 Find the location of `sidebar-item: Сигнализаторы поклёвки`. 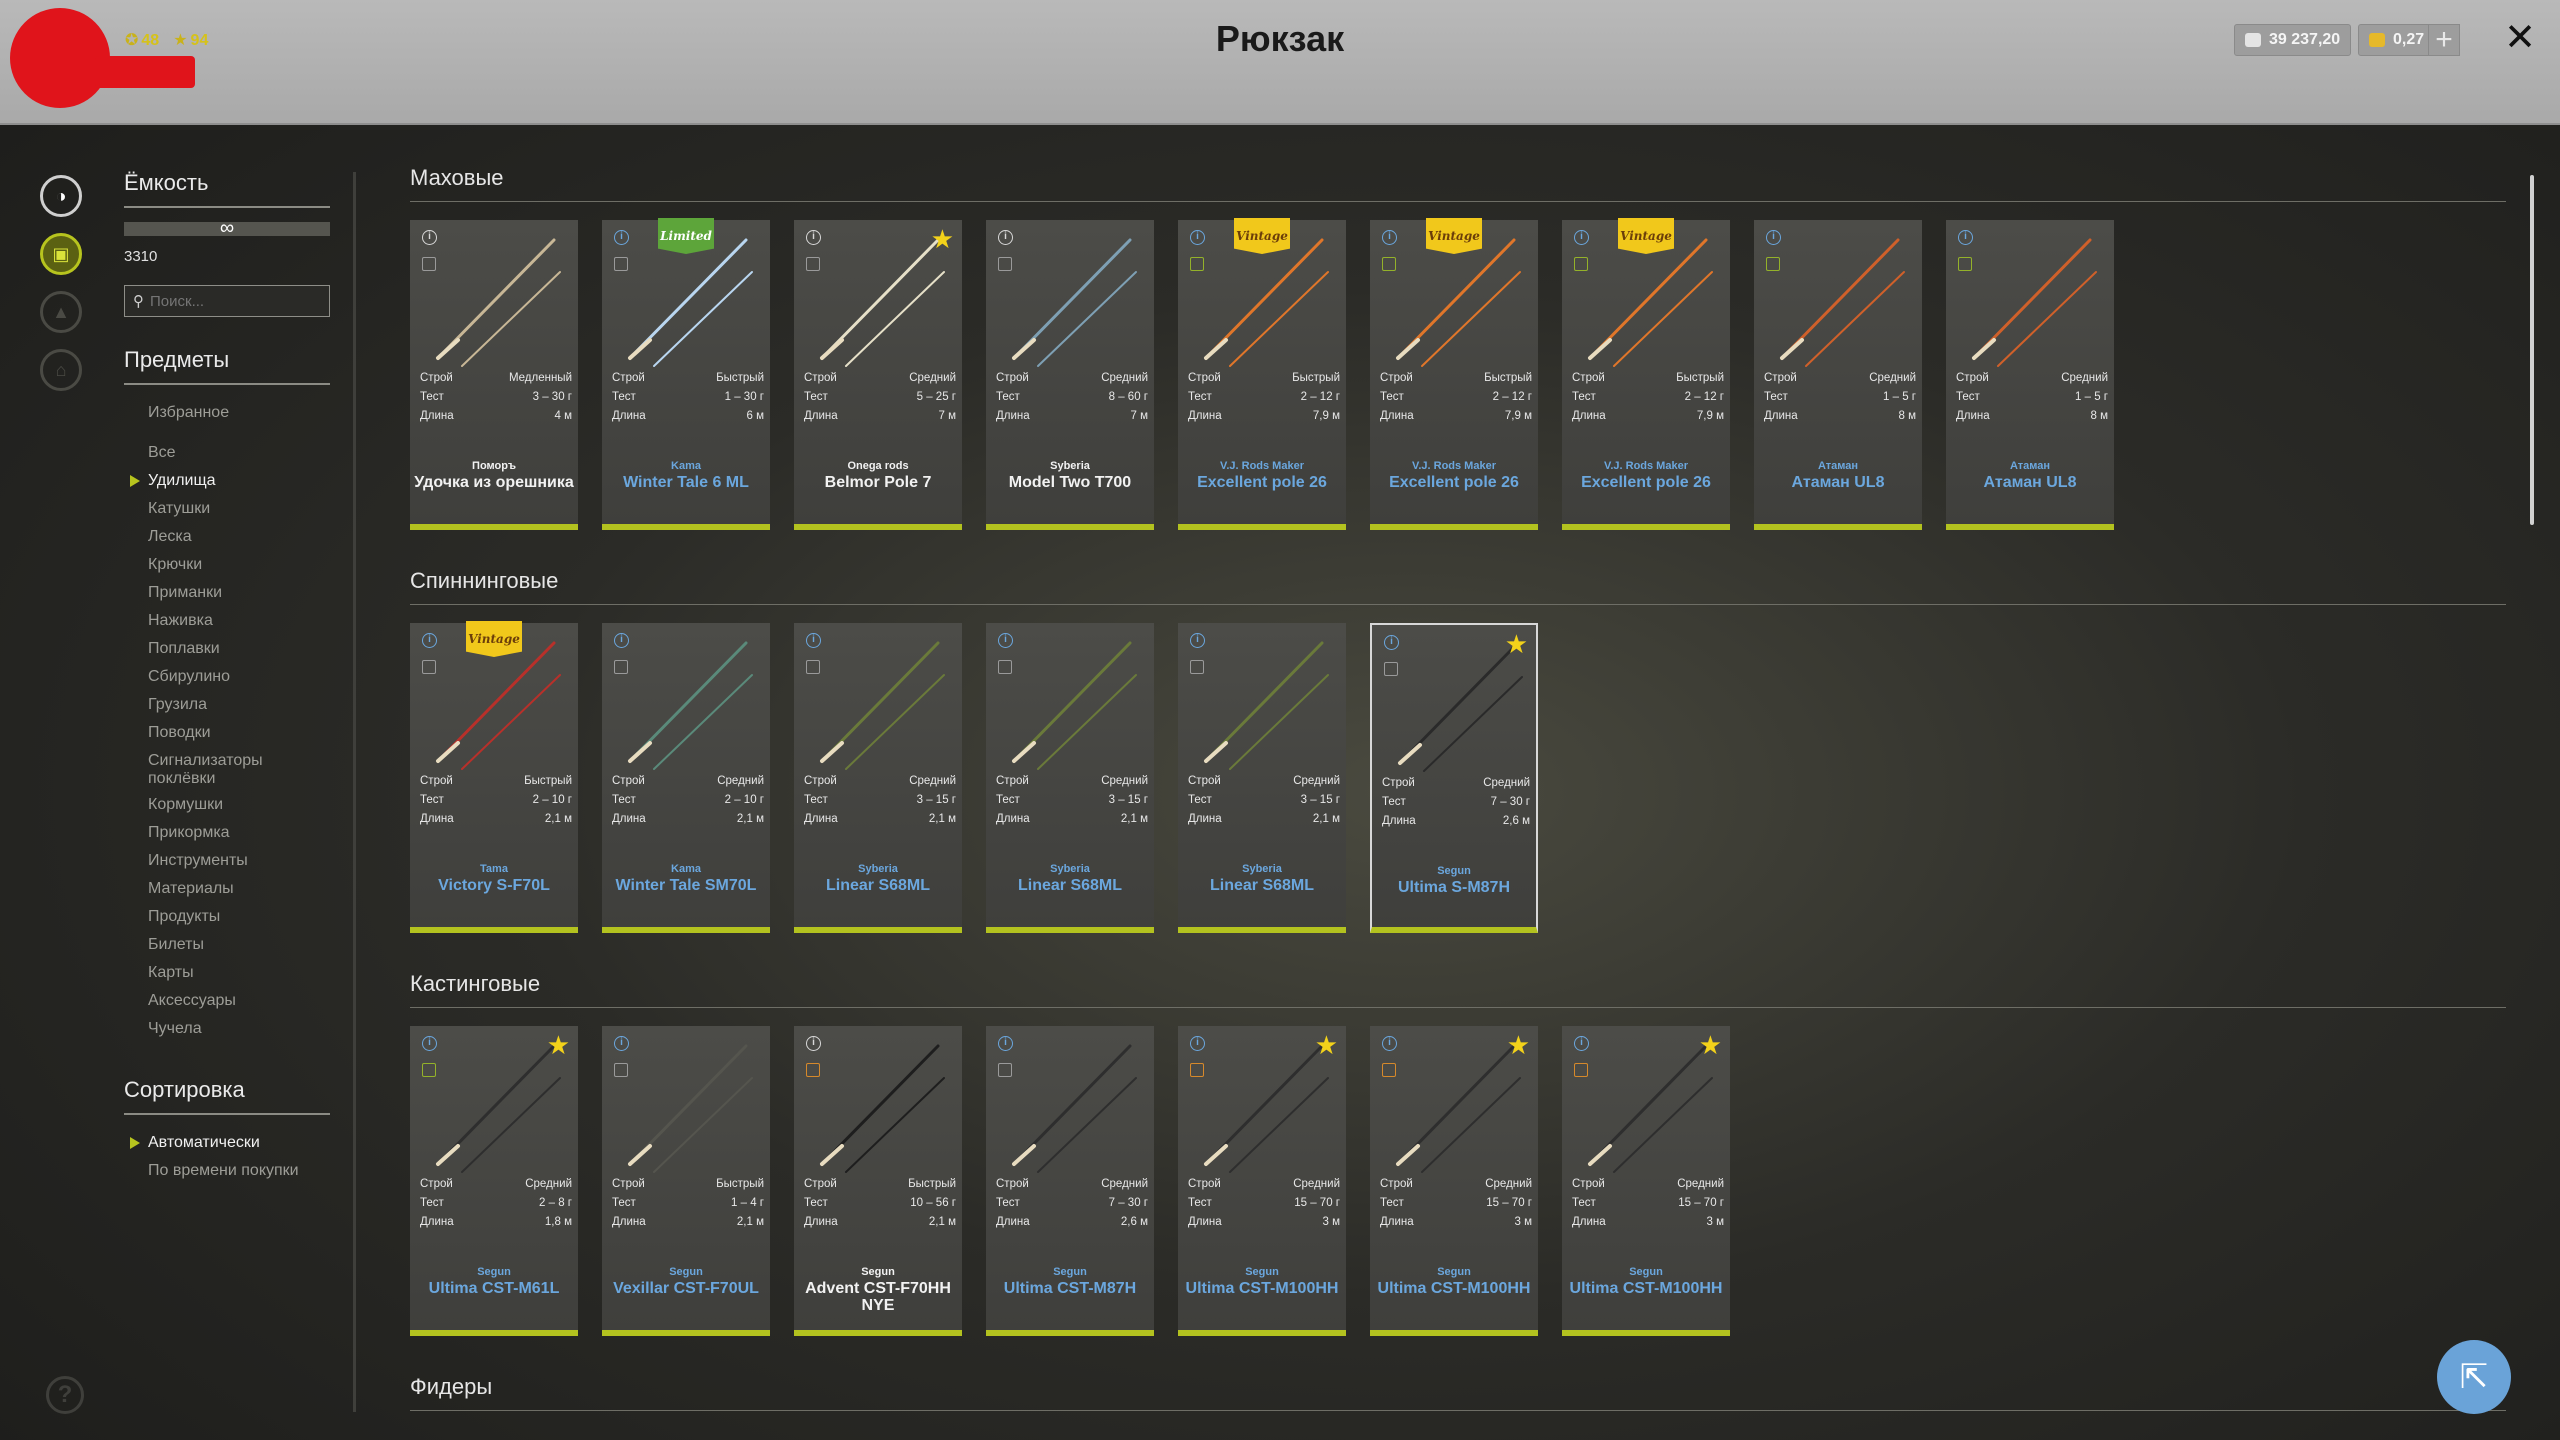

sidebar-item: Сигнализаторы поклёвки is located at coordinates (239, 769).